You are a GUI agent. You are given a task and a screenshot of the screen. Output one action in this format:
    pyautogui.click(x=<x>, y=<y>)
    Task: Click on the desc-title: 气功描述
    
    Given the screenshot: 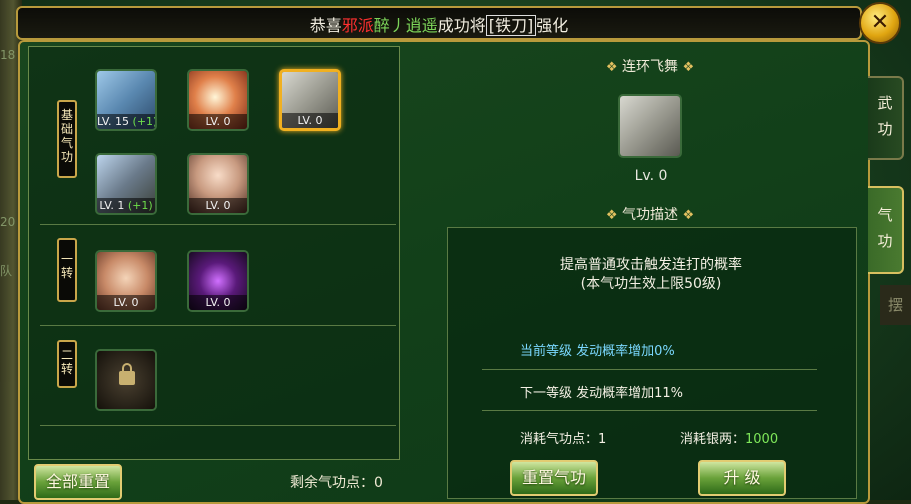 What is the action you would take?
    pyautogui.click(x=650, y=215)
    